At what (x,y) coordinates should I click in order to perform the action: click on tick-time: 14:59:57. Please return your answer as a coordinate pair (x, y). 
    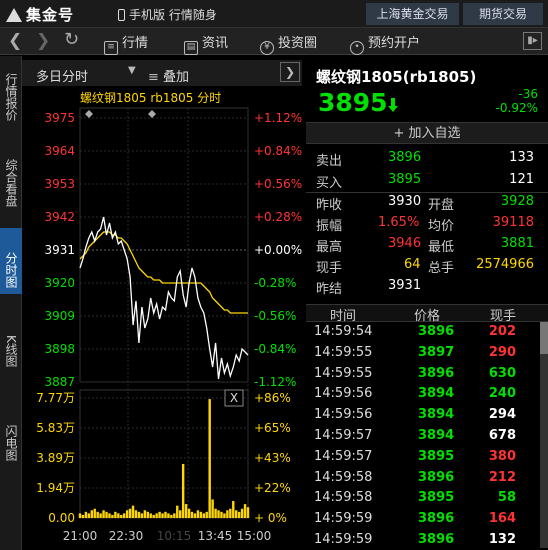
    Looking at the image, I should click on (343, 456).